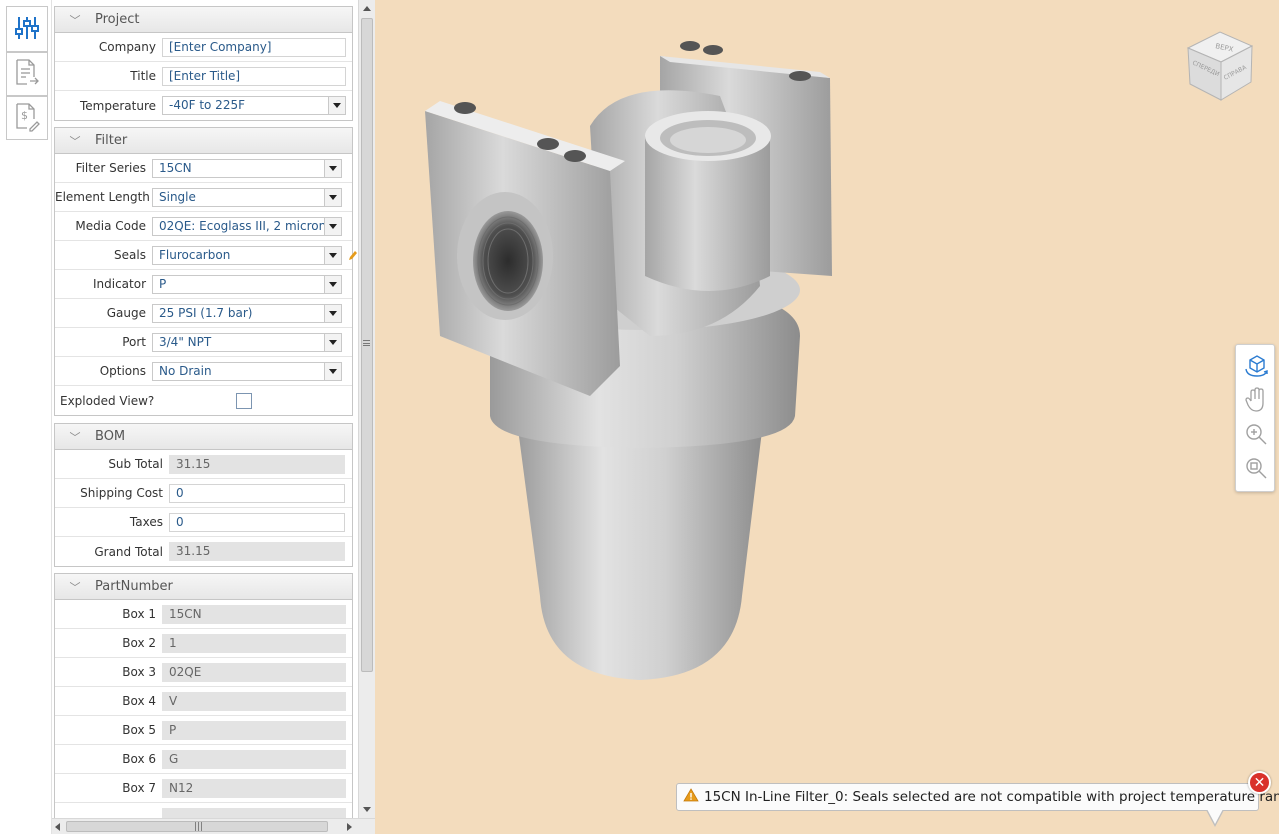 The image size is (1279, 834). Describe the element at coordinates (254, 614) in the screenshot. I see `box-value: 15CN` at that location.